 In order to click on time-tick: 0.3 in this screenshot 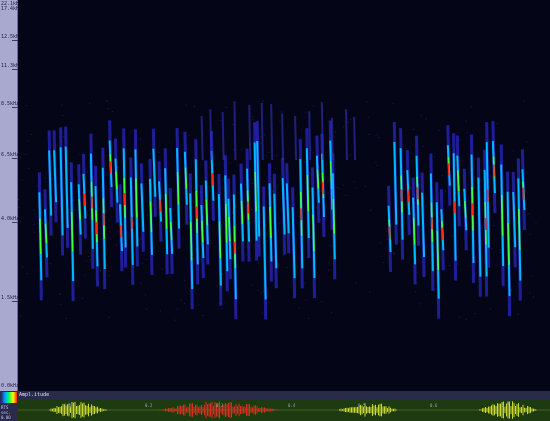, I will do `click(220, 405)`.